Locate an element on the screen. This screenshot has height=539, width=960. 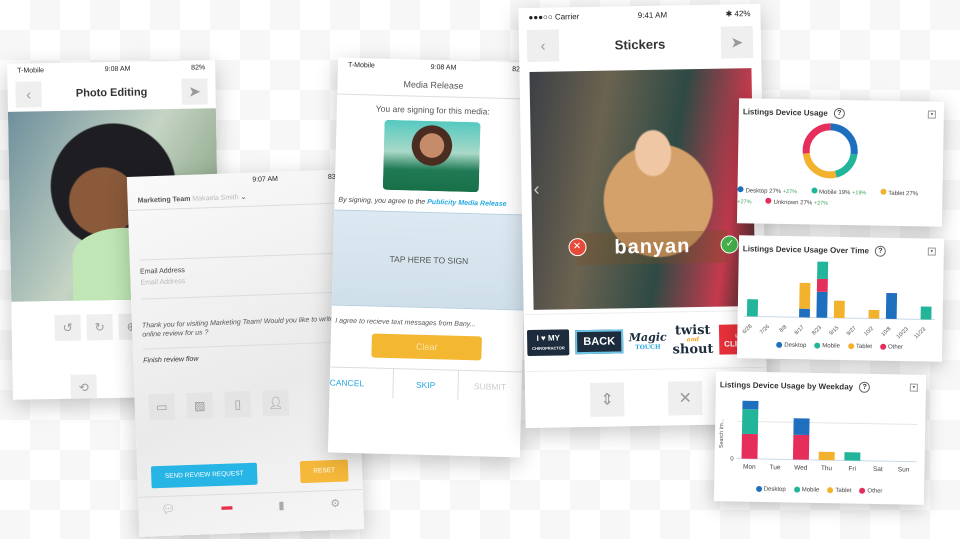
x-tick-label: Sun is located at coordinates (904, 469).